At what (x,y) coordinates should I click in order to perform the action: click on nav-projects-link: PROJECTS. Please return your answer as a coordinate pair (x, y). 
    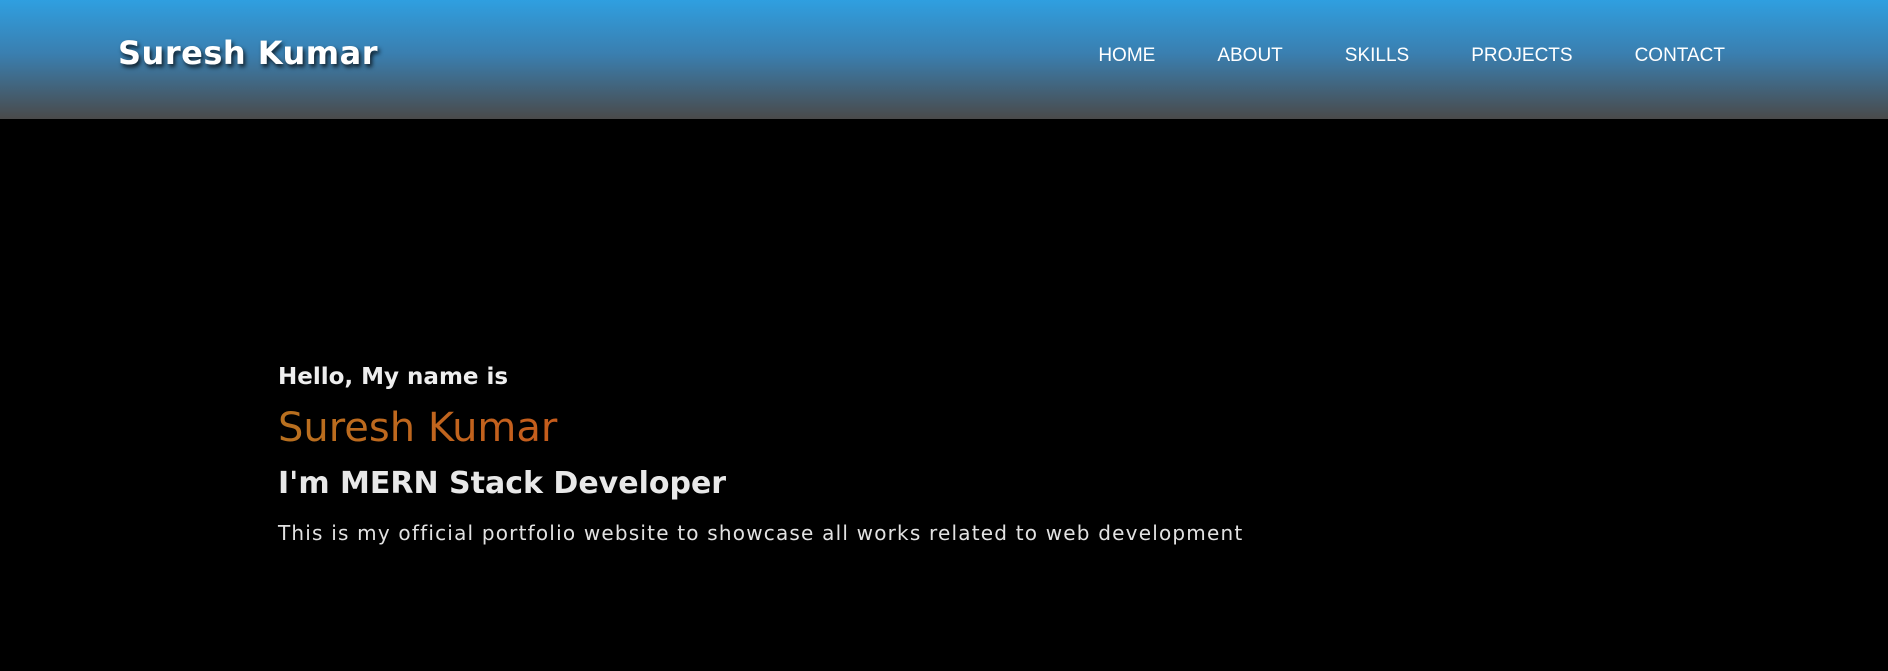
    Looking at the image, I should click on (1521, 56).